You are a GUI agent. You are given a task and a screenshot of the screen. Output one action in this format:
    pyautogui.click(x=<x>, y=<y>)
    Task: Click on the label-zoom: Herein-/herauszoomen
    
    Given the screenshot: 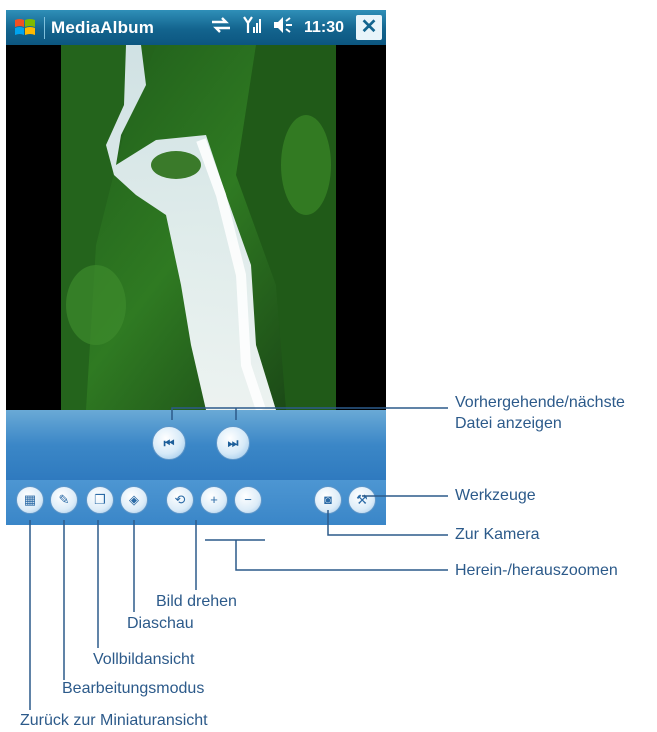 What is the action you would take?
    pyautogui.click(x=536, y=570)
    